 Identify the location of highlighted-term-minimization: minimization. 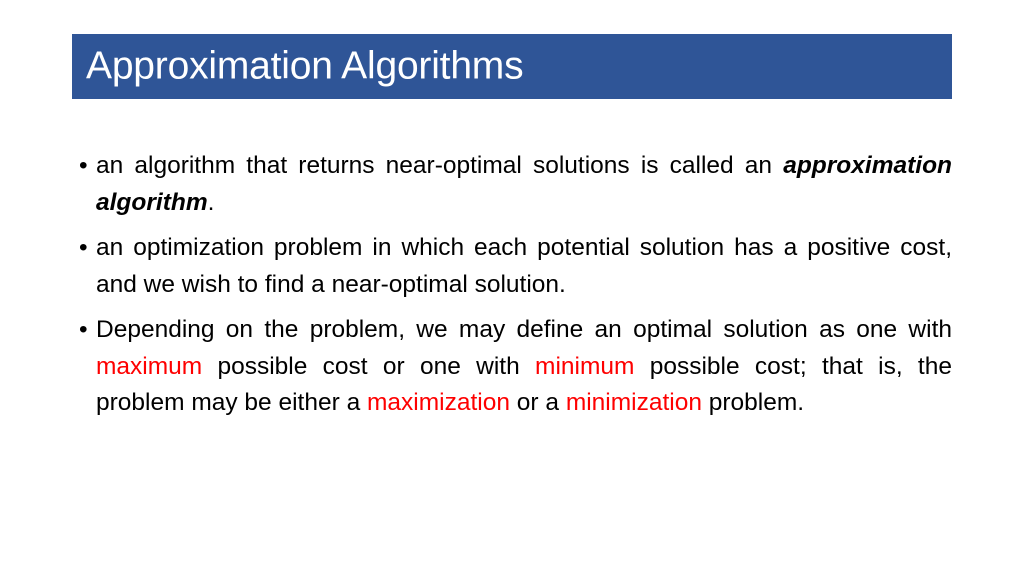
(633, 402).